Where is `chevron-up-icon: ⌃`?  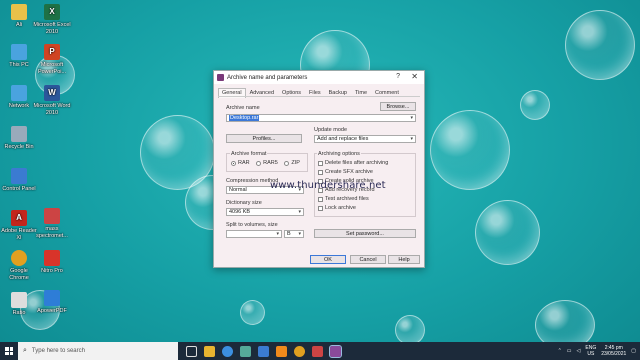
chevron-up-icon: ⌃ is located at coordinates (560, 351).